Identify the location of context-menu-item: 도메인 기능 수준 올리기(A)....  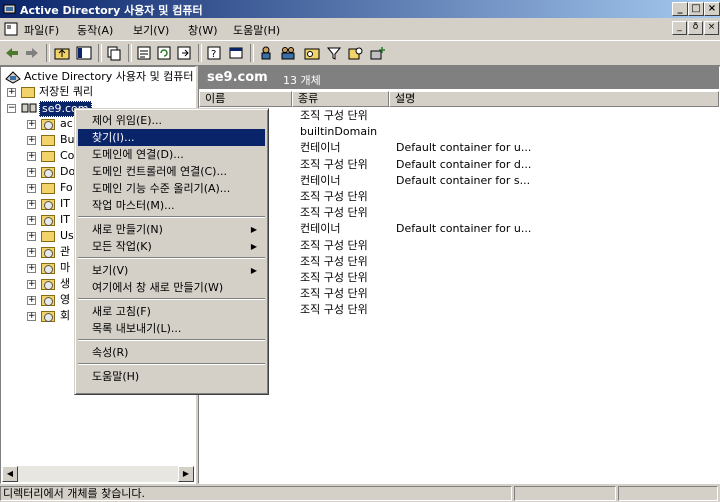
(171, 188).